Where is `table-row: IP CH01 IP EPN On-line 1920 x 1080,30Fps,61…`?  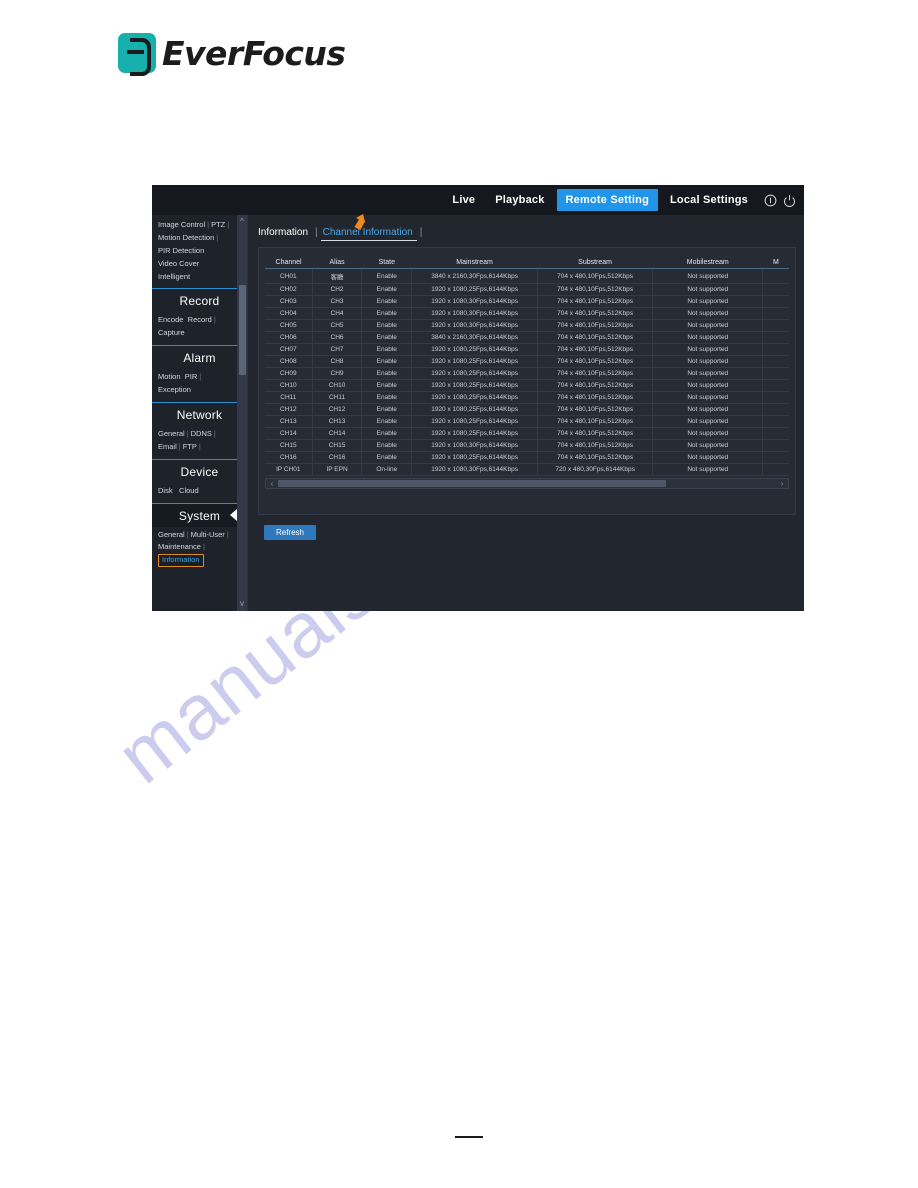
table-row: IP CH01 IP EPN On-line 1920 x 1080,30Fps,61… is located at coordinates (527, 469).